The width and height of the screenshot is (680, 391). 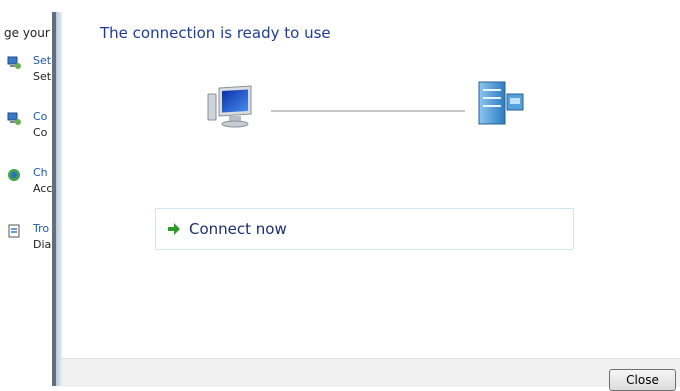 What do you see at coordinates (229, 106) in the screenshot?
I see `computer-icon` at bounding box center [229, 106].